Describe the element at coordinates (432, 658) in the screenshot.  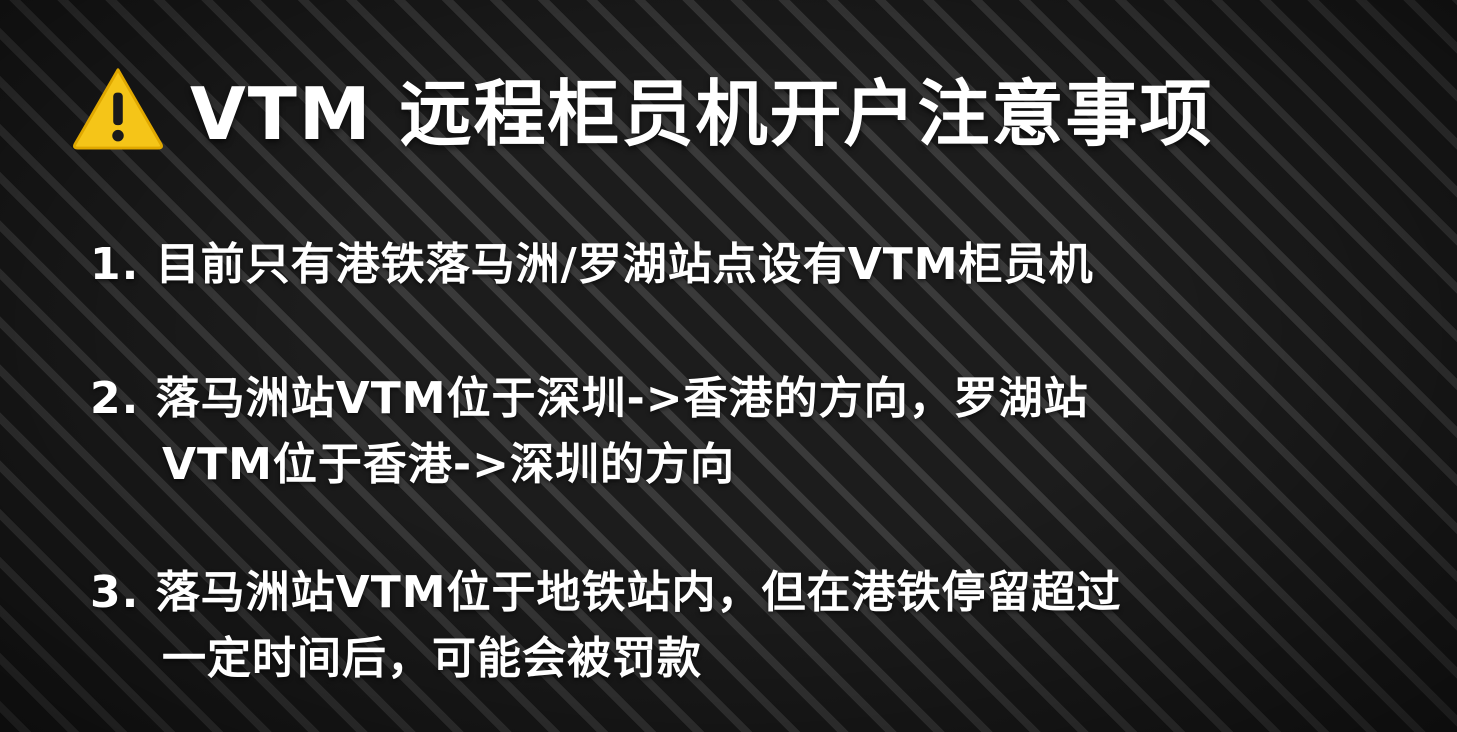
I see `notice-item-3-line-2: 一定时间后，可能会被罚款` at that location.